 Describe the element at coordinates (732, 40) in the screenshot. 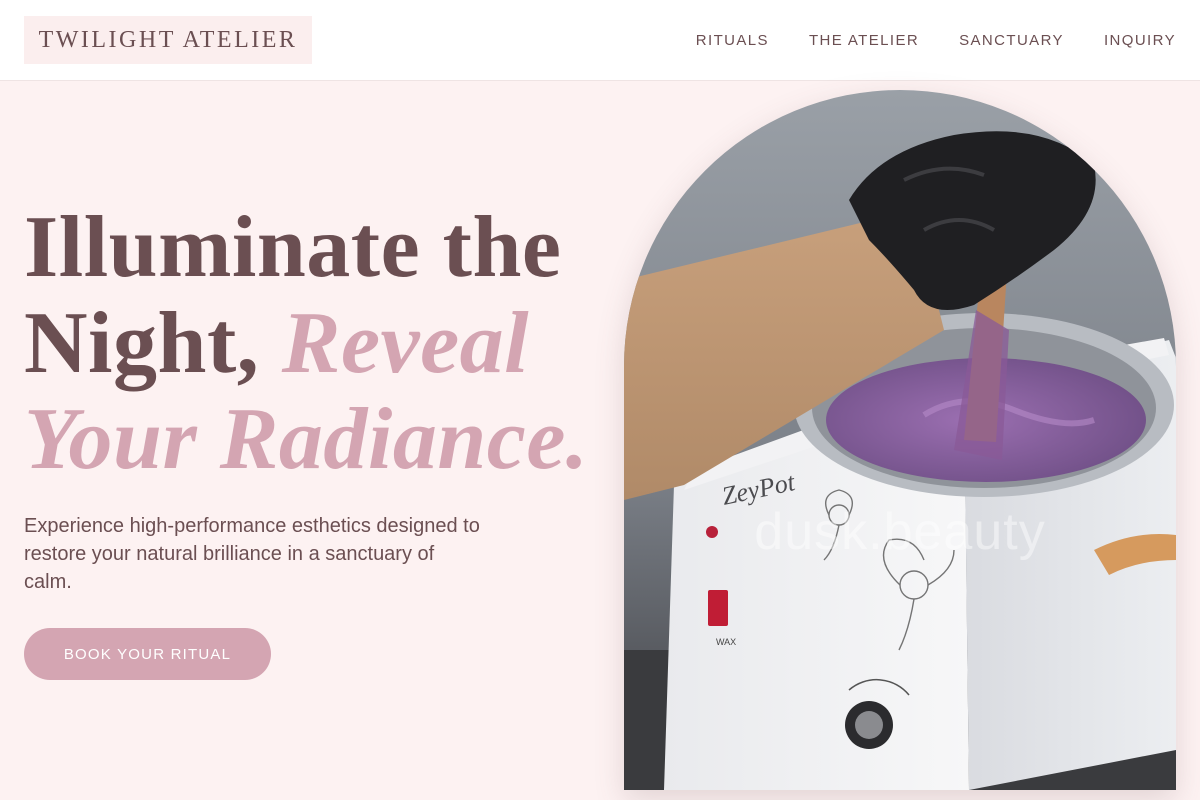

I see `nav-link-rituals: RITUALS` at that location.